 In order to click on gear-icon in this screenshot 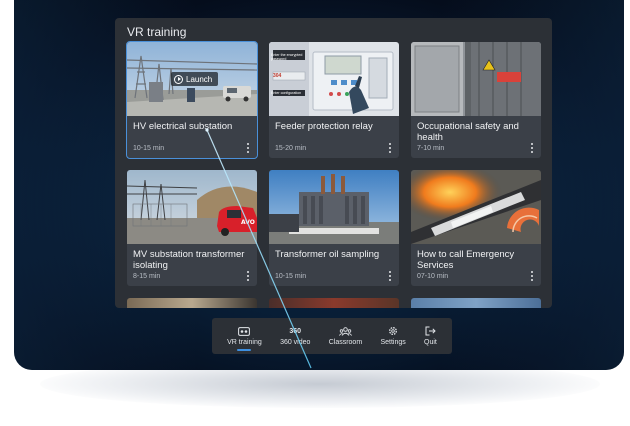, I will do `click(393, 331)`.